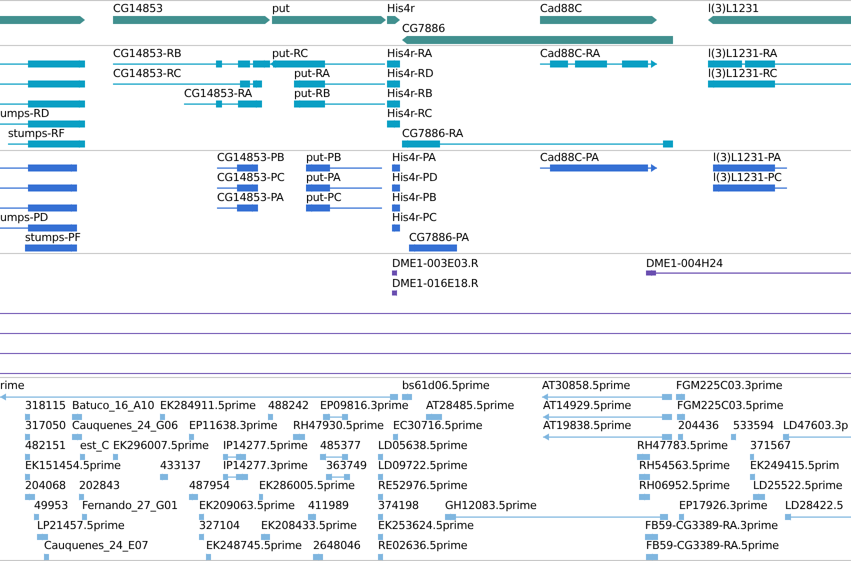 This screenshot has height=561, width=851. I want to click on feature-label: FB59-CG3389-RA.3prime, so click(711, 526).